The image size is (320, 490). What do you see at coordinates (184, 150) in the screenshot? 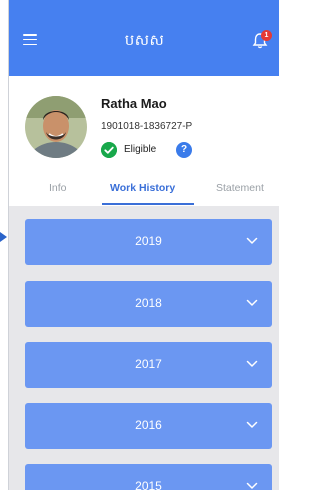
I see `help-icon: ?` at bounding box center [184, 150].